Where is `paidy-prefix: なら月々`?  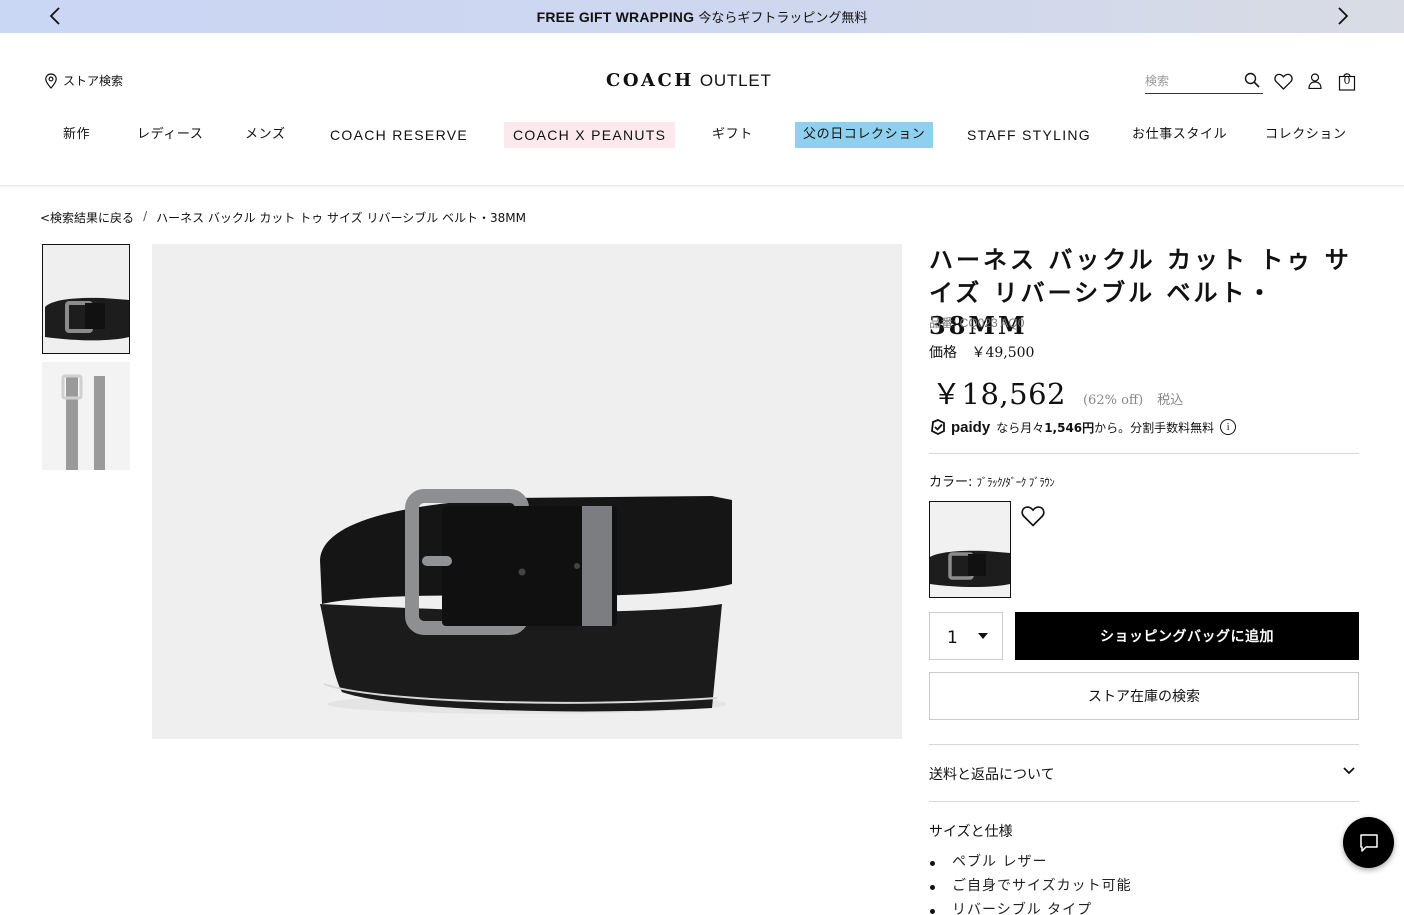 paidy-prefix: なら月々 is located at coordinates (1020, 427).